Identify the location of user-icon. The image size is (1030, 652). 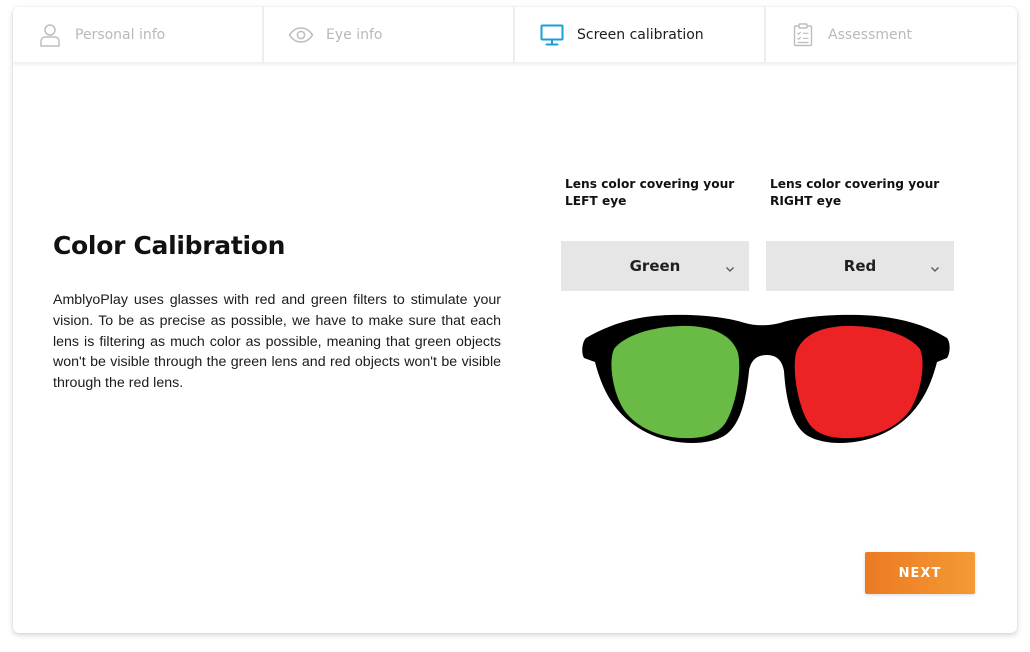
(50, 35).